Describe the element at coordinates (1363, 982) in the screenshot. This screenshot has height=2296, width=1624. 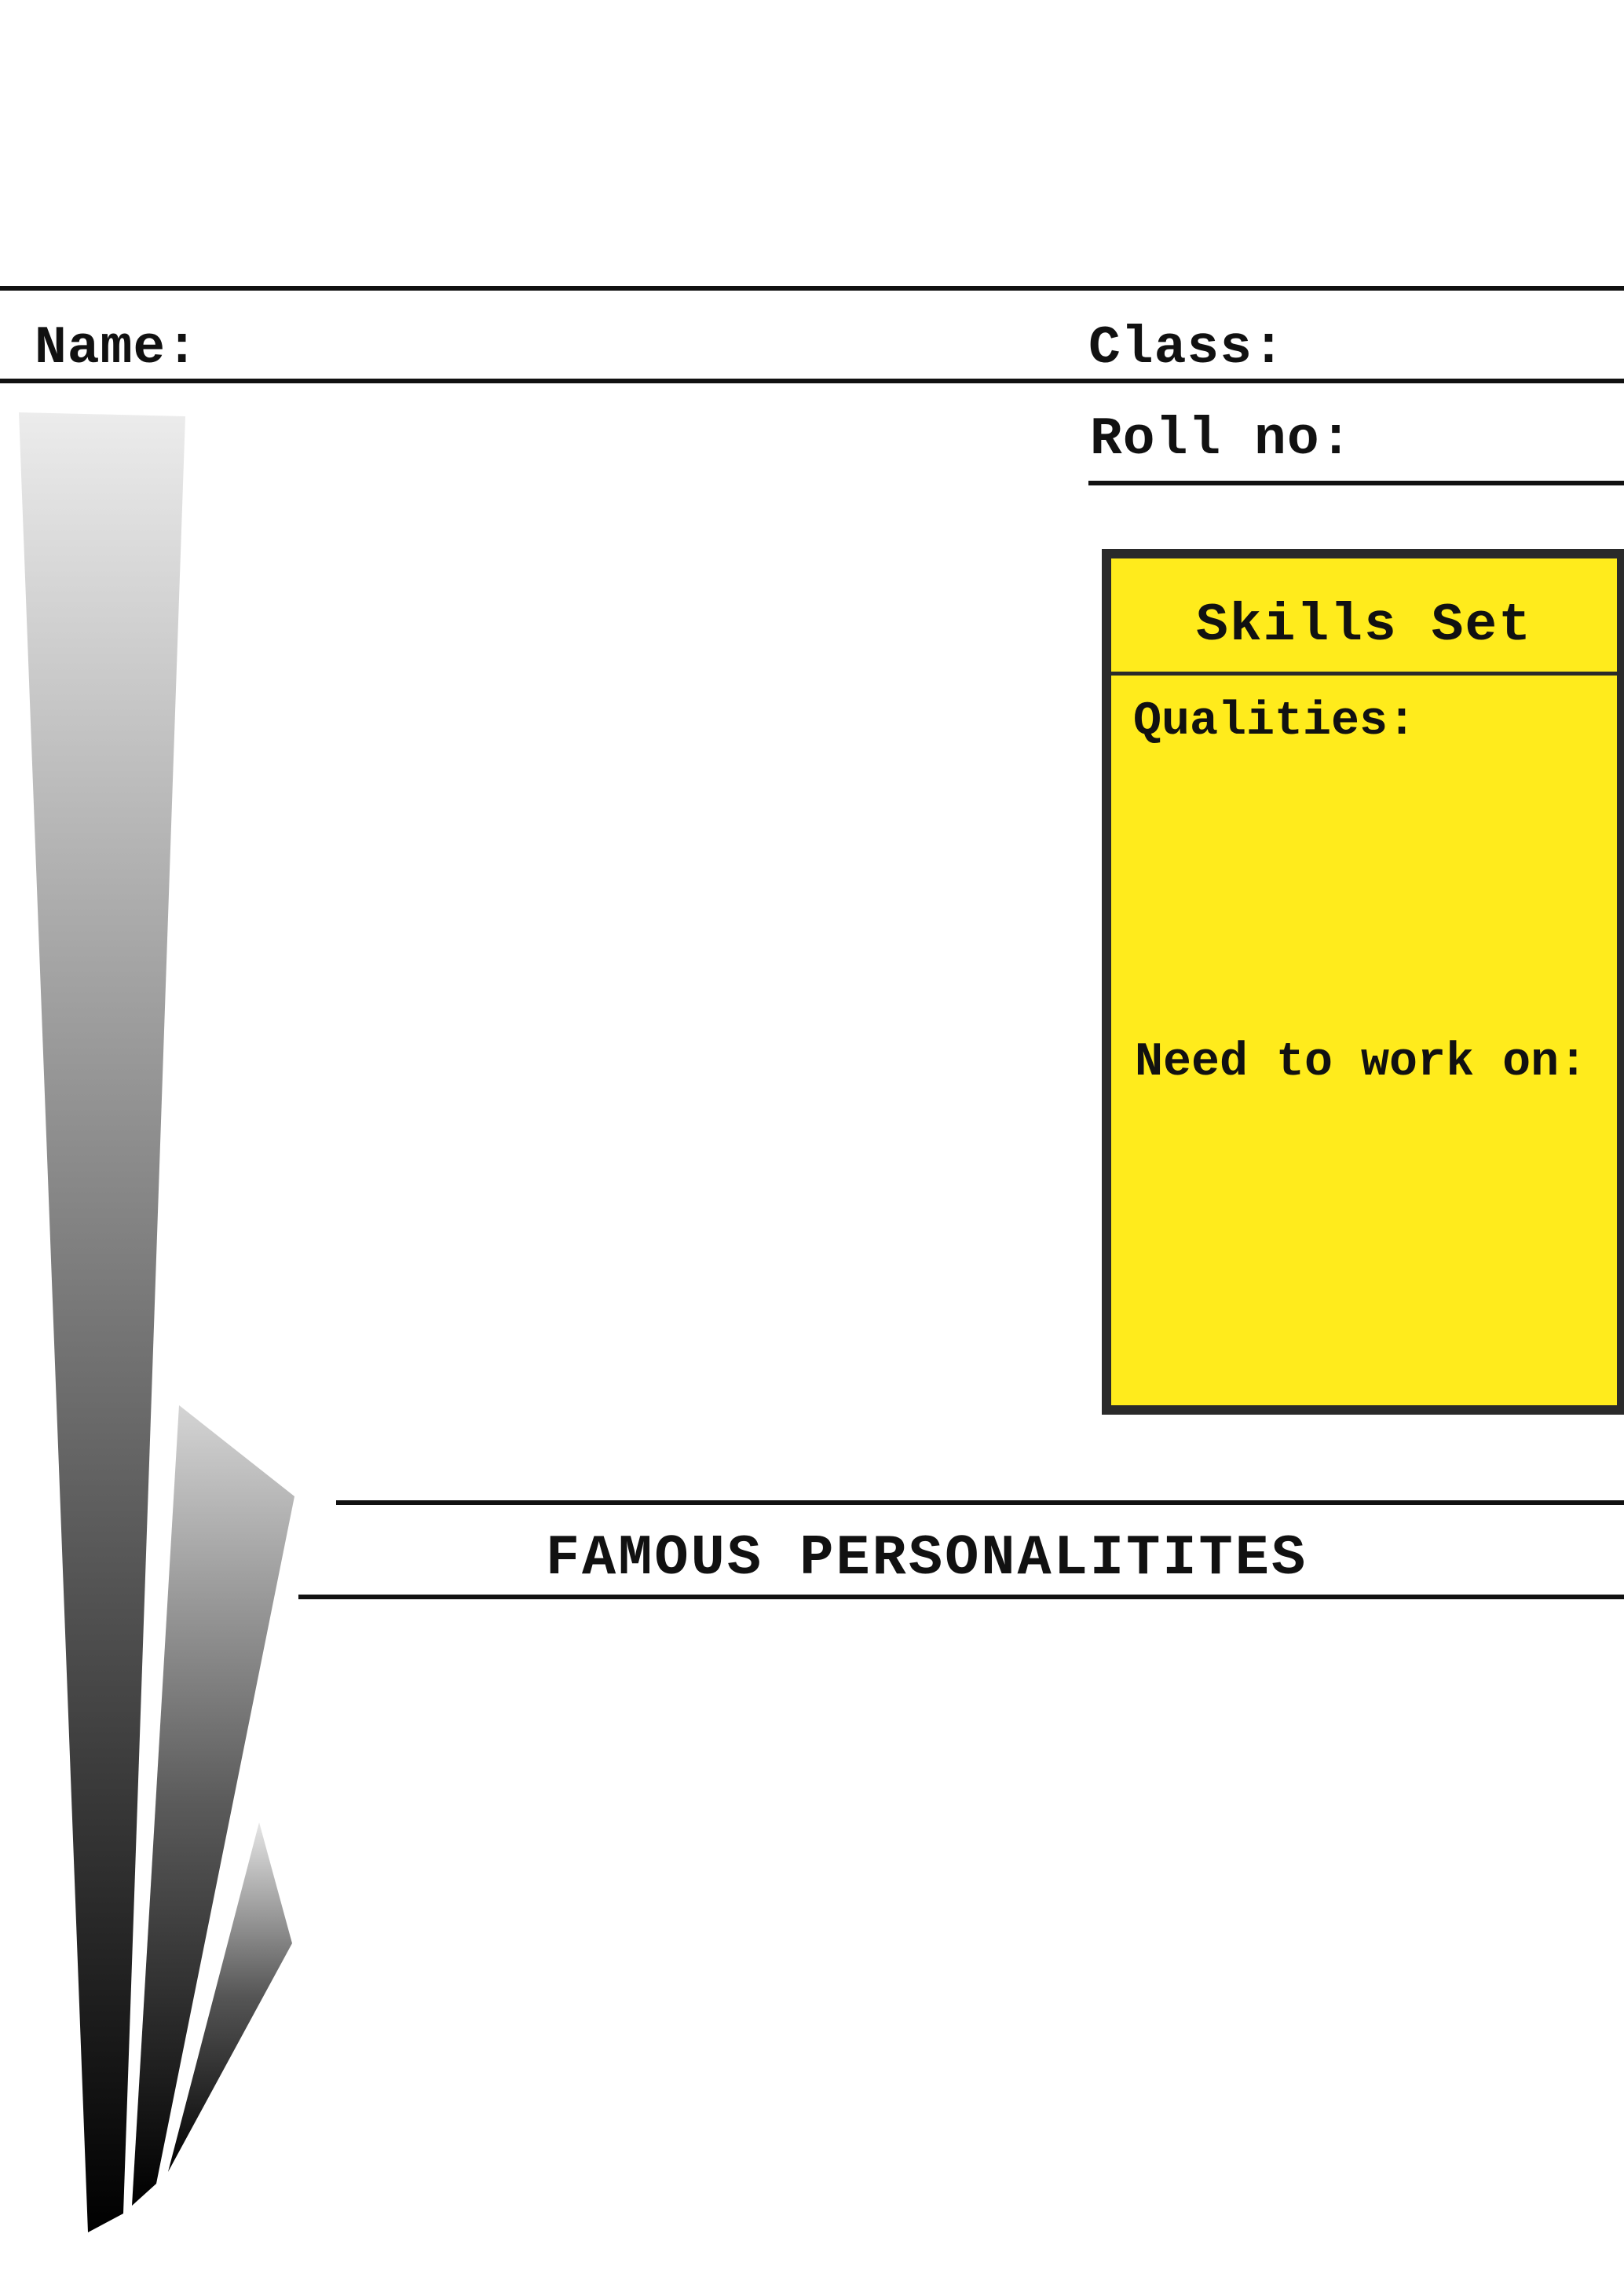
I see `skills-set-box: Skills Set Qualities: Need to work on:` at that location.